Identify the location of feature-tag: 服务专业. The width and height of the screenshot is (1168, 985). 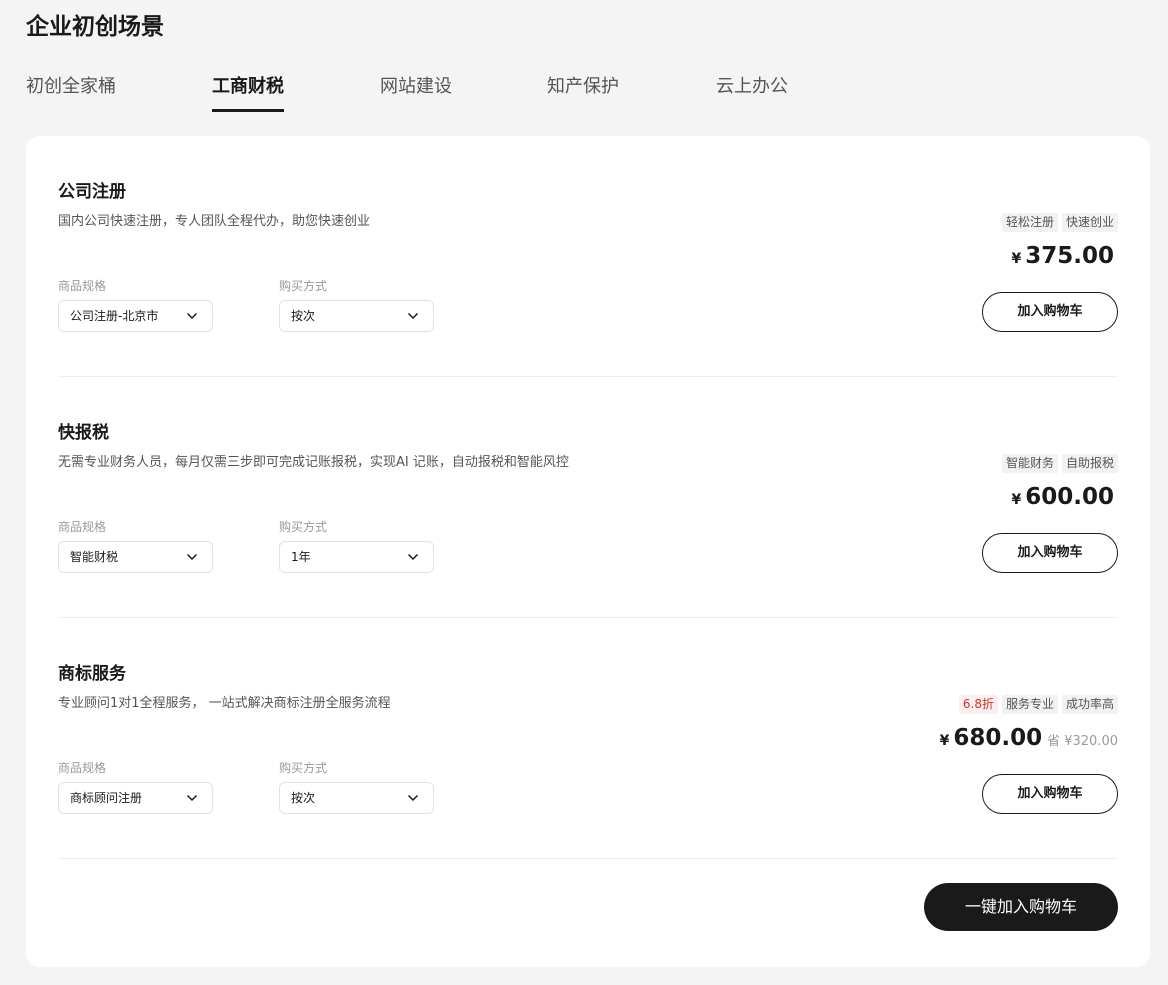
(1029, 704).